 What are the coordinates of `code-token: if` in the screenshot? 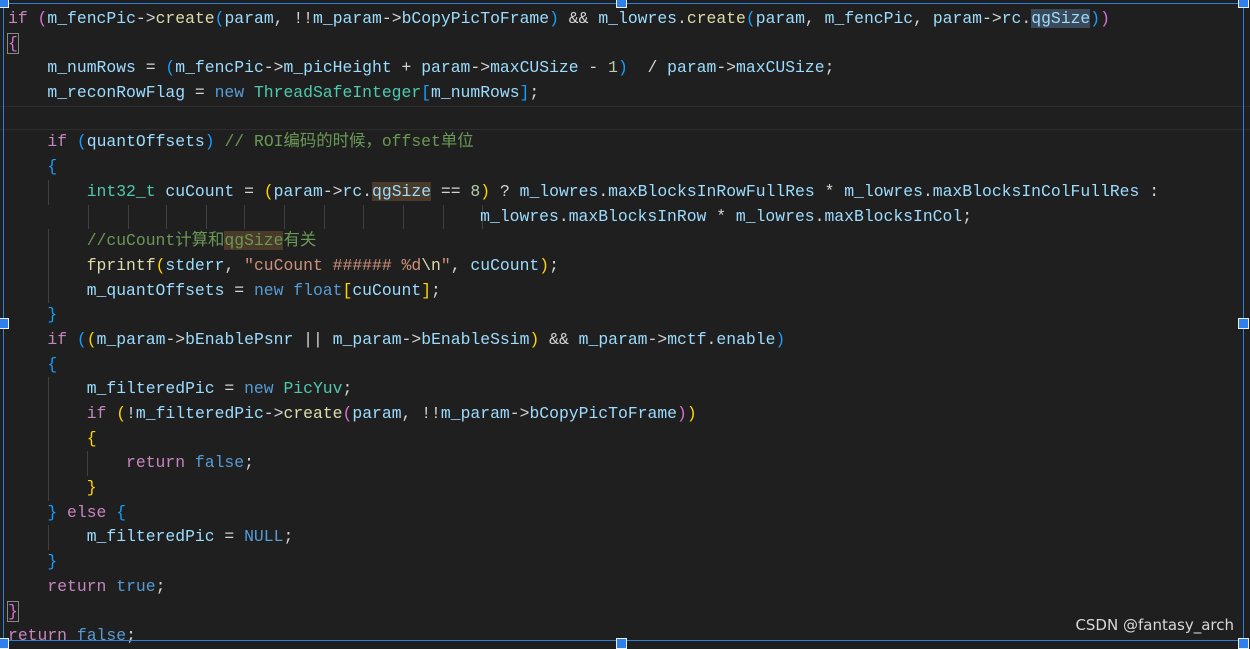 It's located at (96, 413).